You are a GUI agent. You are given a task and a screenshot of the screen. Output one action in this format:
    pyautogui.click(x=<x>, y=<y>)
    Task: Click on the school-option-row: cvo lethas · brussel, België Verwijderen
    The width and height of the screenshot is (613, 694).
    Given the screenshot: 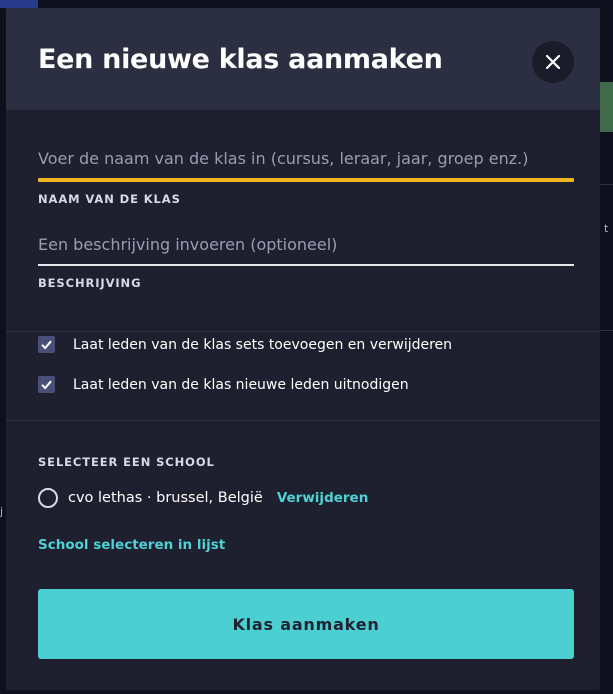 What is the action you would take?
    pyautogui.click(x=203, y=498)
    